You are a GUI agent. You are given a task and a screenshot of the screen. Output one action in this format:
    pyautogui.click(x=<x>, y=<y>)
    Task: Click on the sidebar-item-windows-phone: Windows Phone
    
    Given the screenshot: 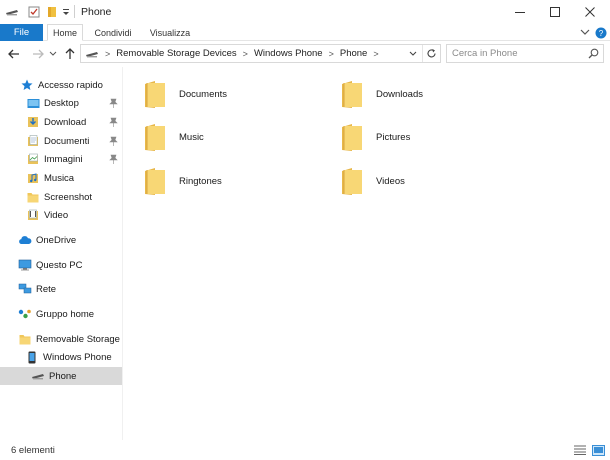 What is the action you would take?
    pyautogui.click(x=61, y=357)
    